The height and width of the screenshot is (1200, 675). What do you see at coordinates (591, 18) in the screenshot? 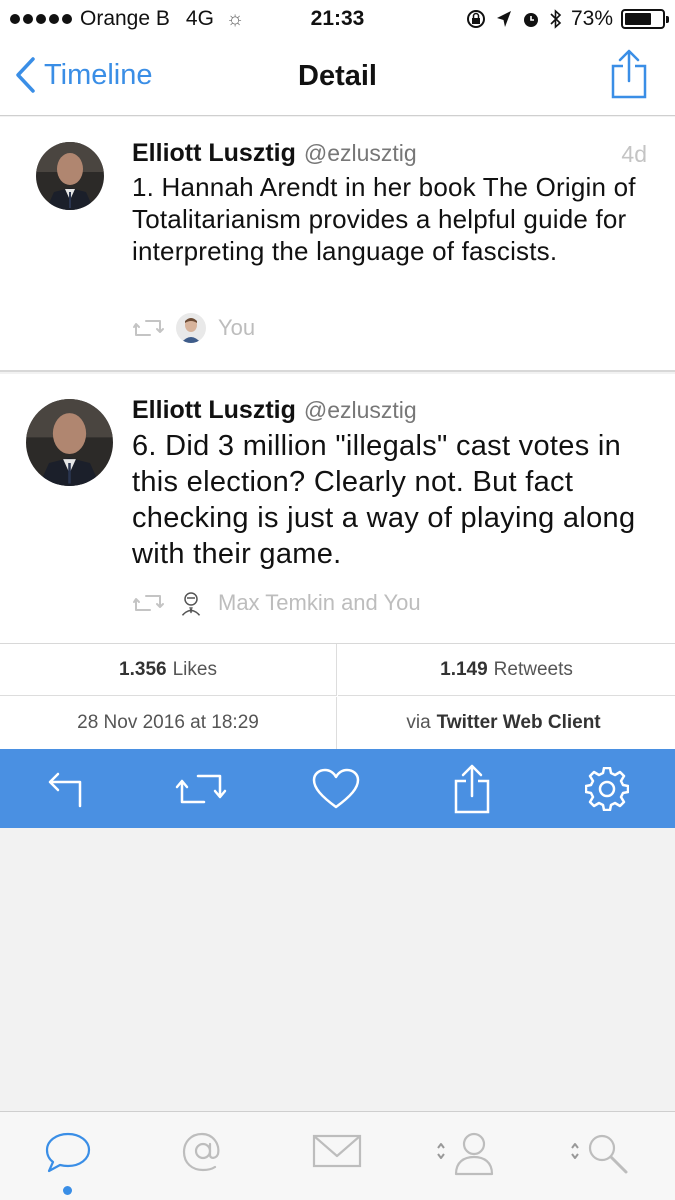
I see `battery-percent: 73%` at bounding box center [591, 18].